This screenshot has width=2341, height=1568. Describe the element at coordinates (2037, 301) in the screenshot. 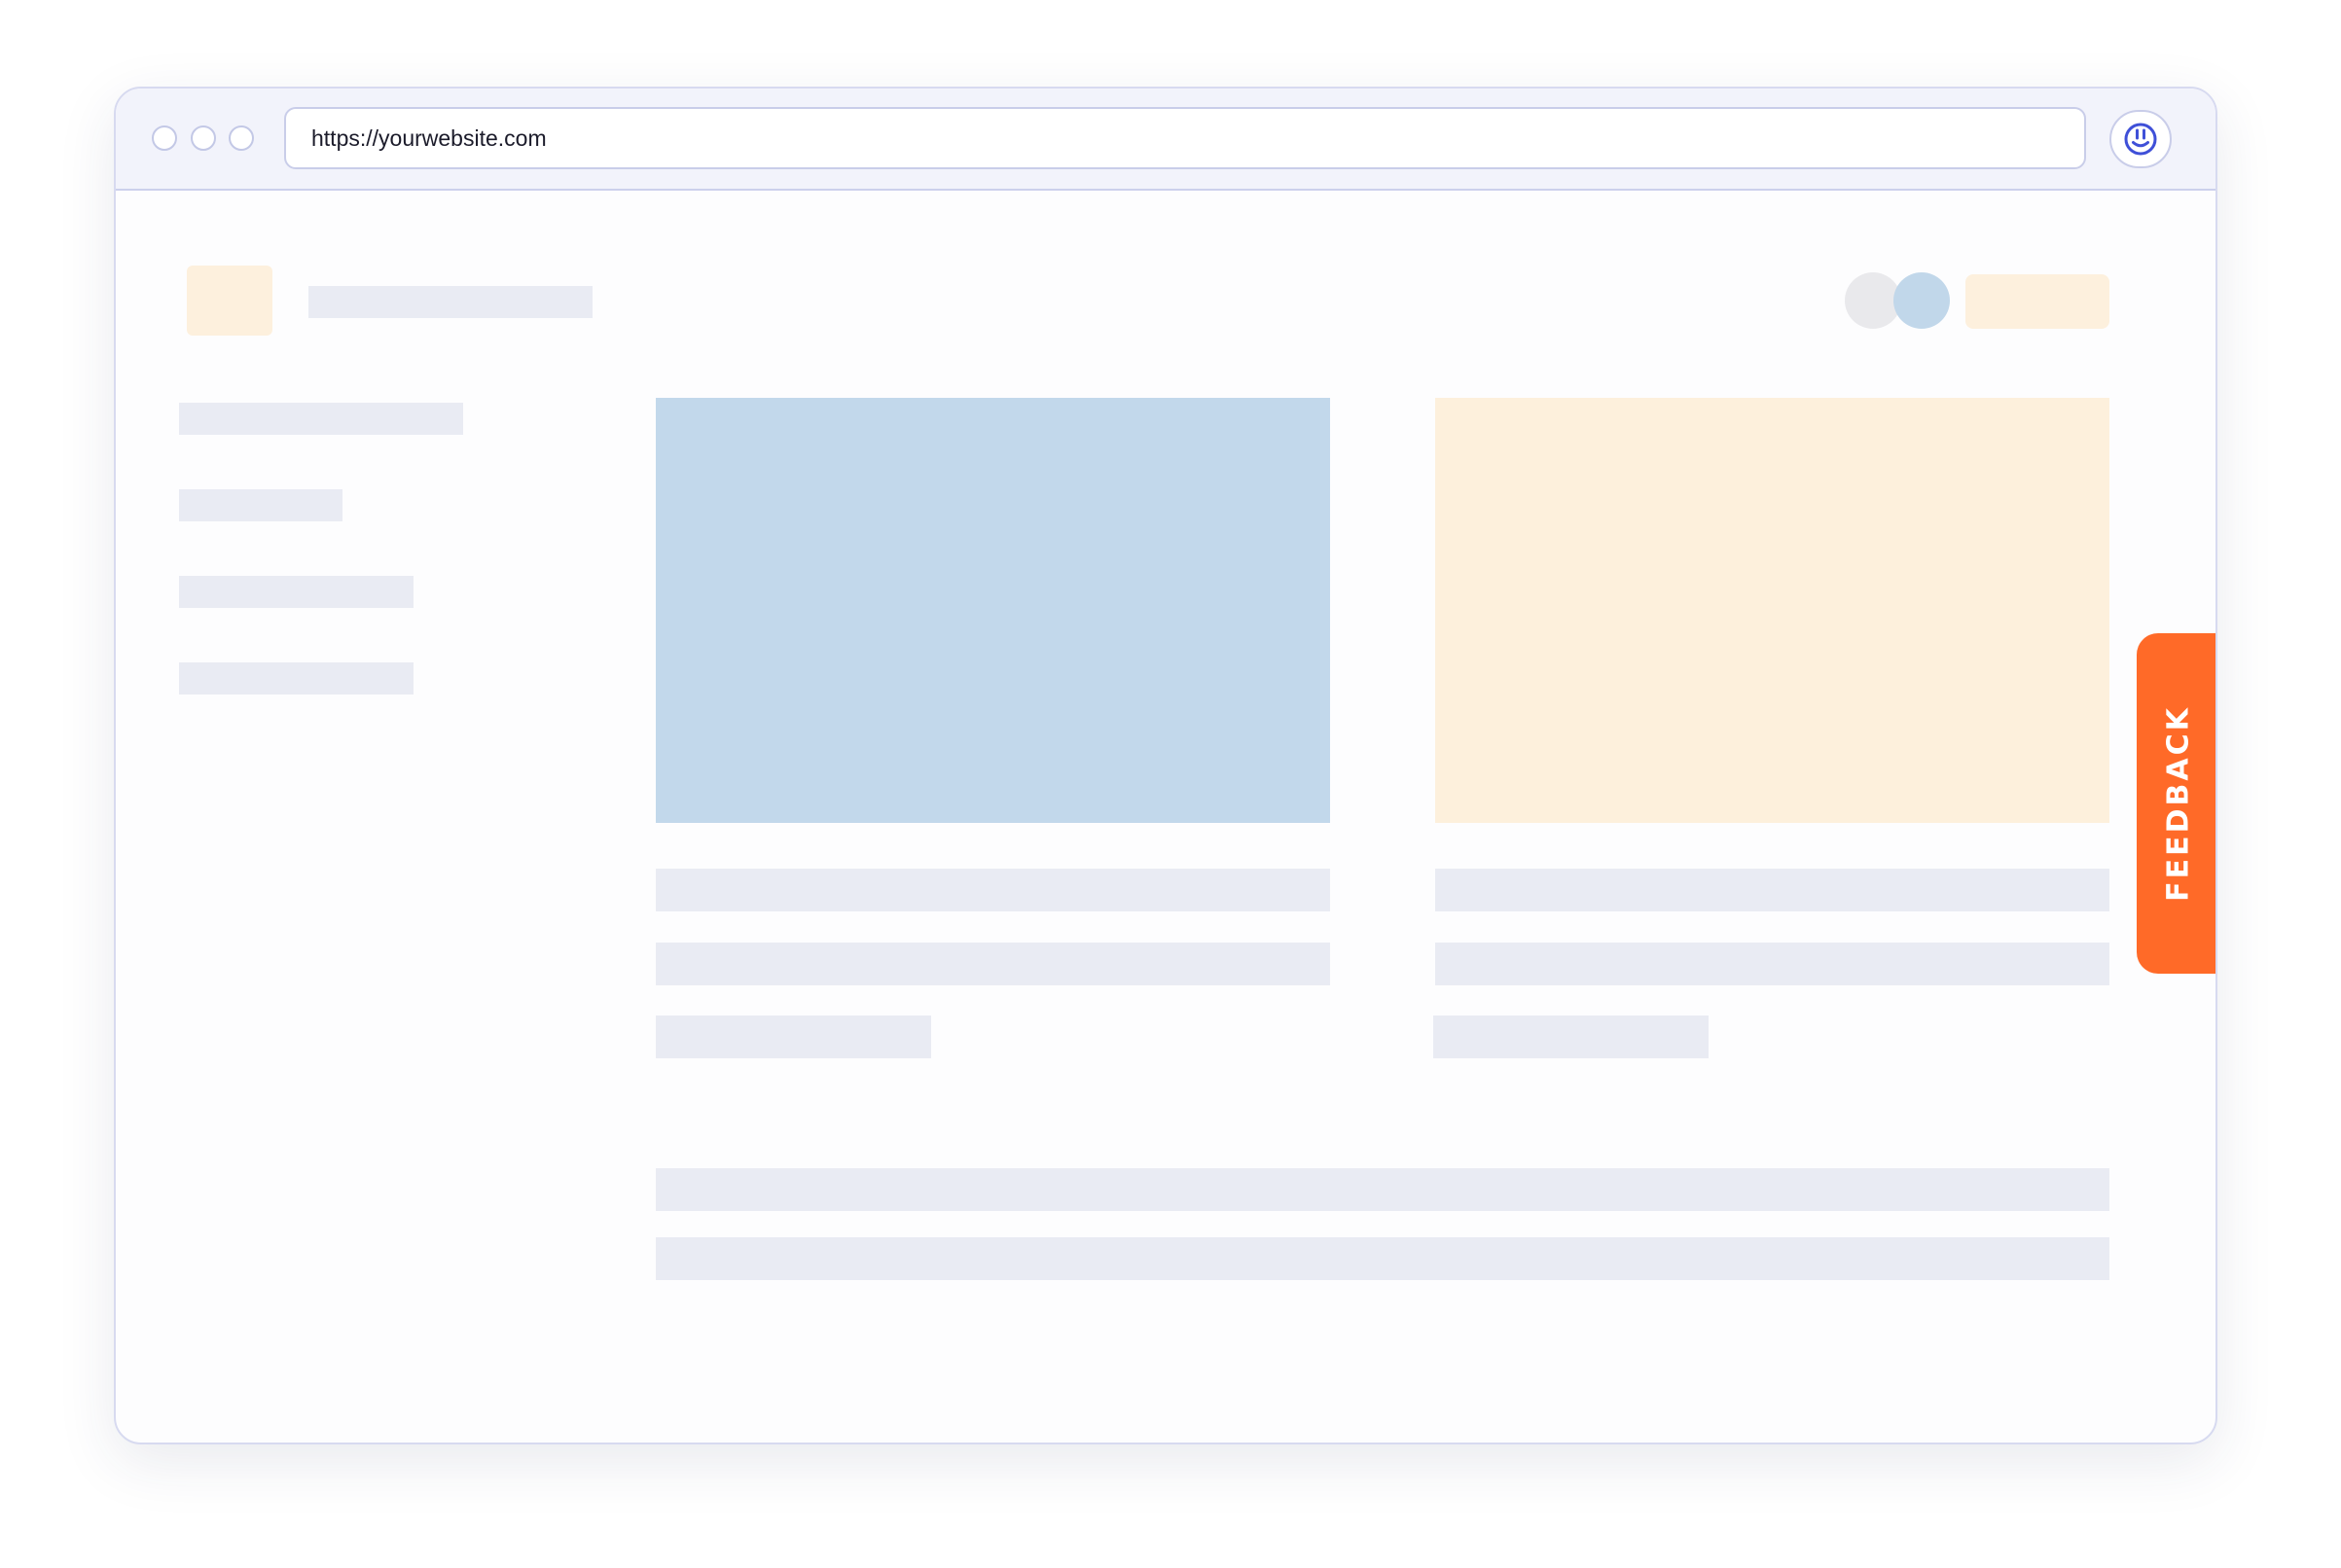

I see `header-button-placeholder` at that location.